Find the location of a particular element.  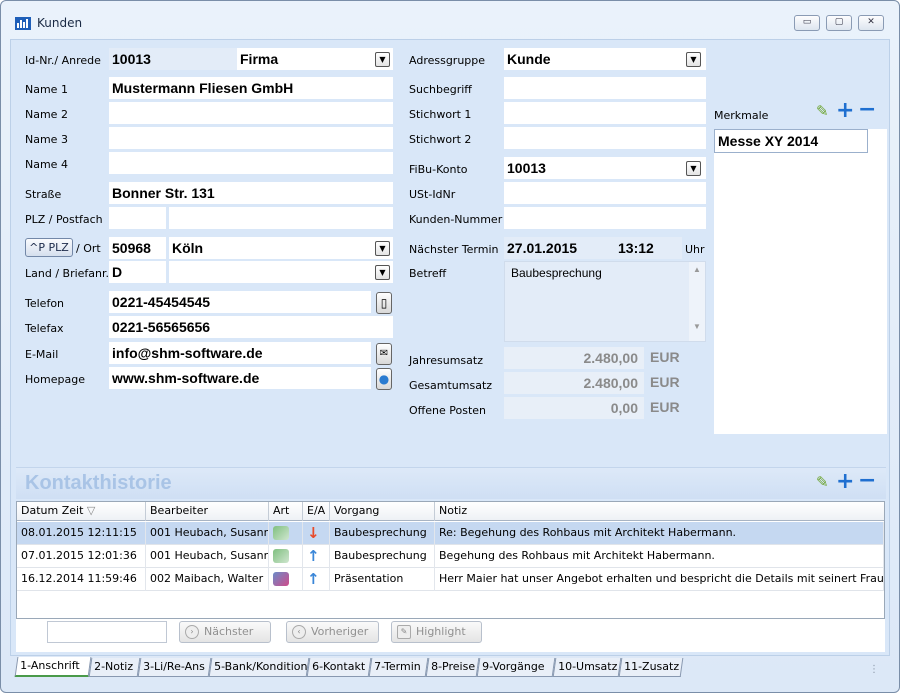

tab-11-zusatz: 11-Zusatz is located at coordinates (651, 667).